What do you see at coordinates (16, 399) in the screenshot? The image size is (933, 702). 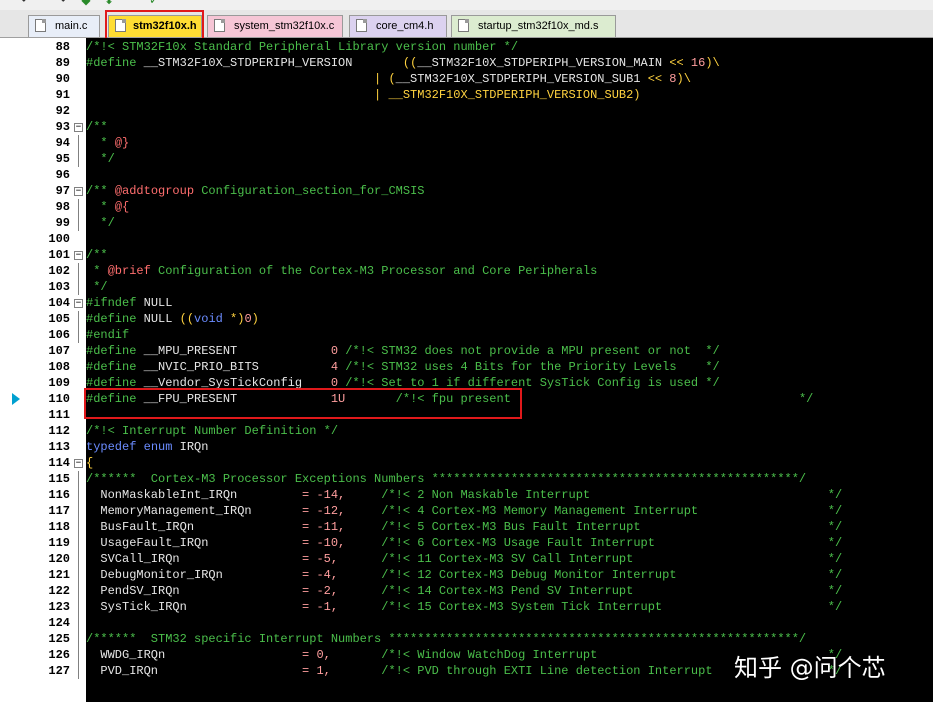 I see `current-line-arrow-icon` at bounding box center [16, 399].